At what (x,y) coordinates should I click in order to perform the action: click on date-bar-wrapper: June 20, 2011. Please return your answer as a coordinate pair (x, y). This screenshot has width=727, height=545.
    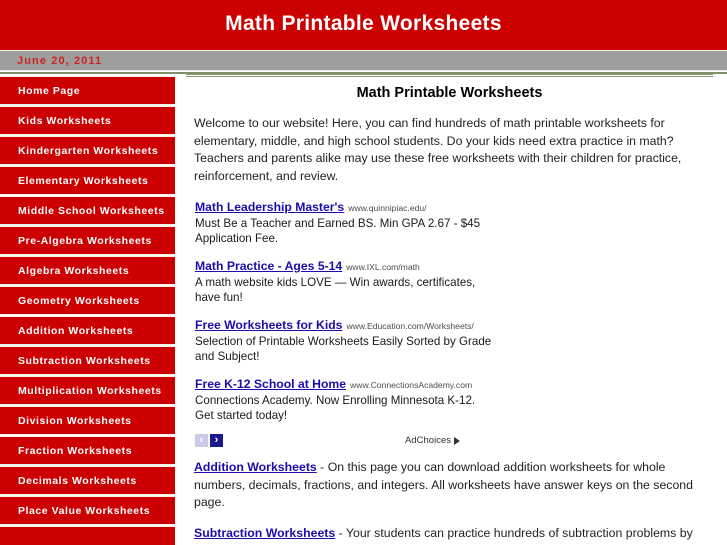
    Looking at the image, I should click on (363, 59).